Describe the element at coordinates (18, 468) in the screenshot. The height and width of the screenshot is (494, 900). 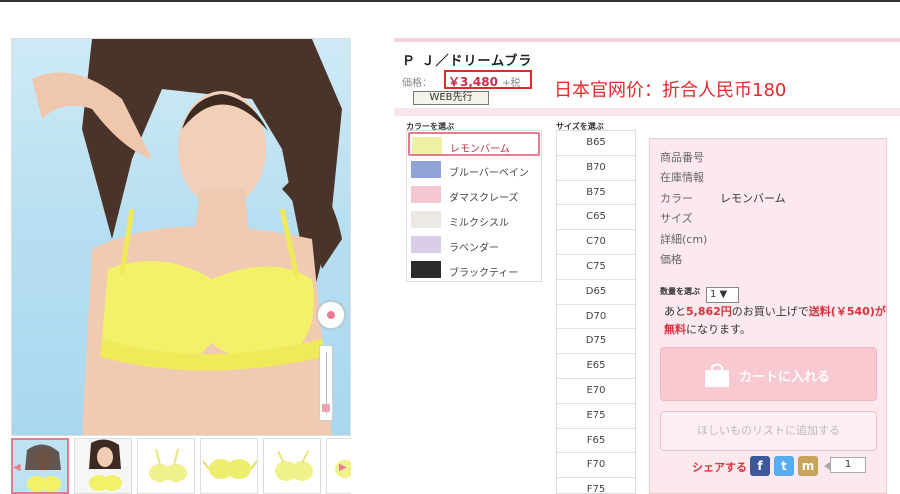
I see `thumbnail-prev-icon: ◀` at that location.